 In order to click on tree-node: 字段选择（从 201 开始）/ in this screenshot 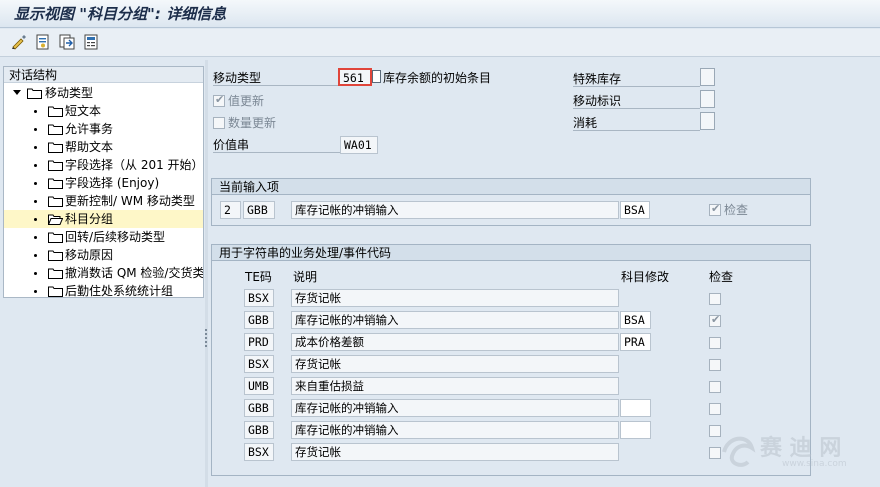, I will do `click(103, 165)`.